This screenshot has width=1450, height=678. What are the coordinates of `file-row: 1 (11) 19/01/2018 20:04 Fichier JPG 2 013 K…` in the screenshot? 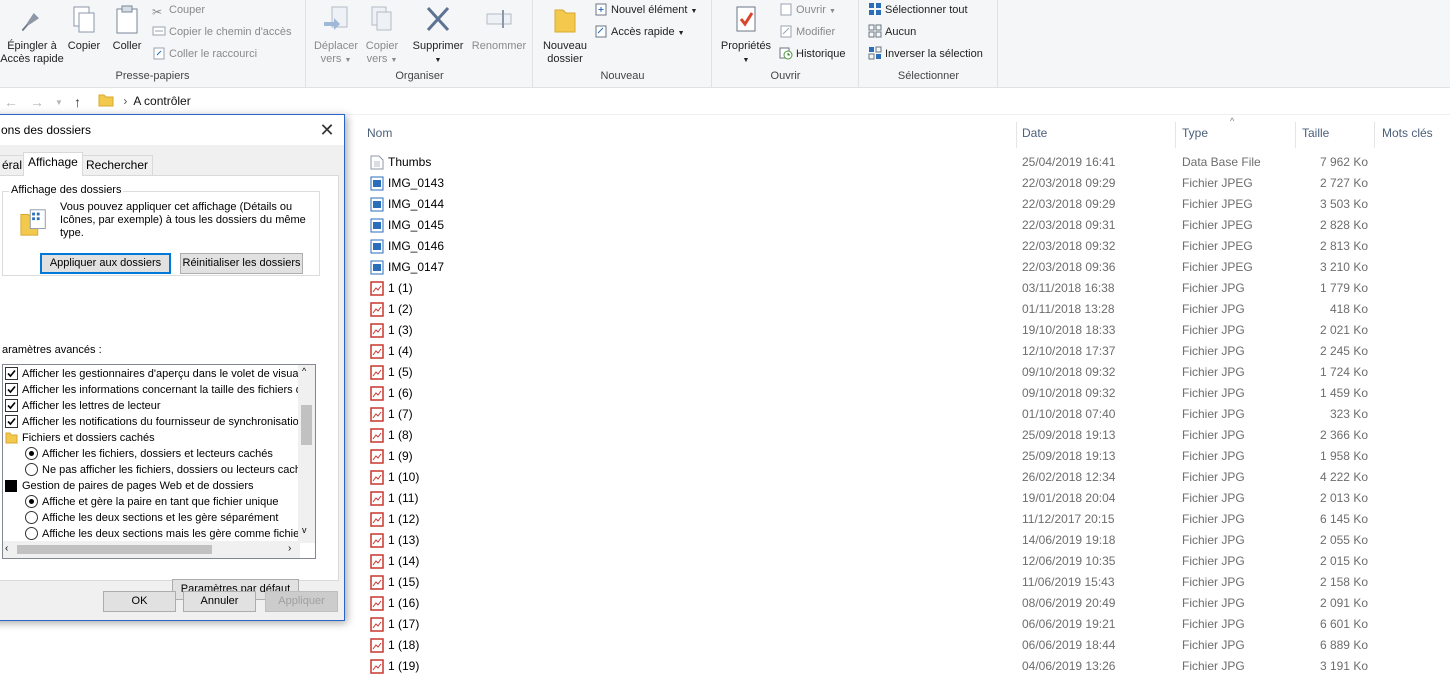 It's located at (906, 498).